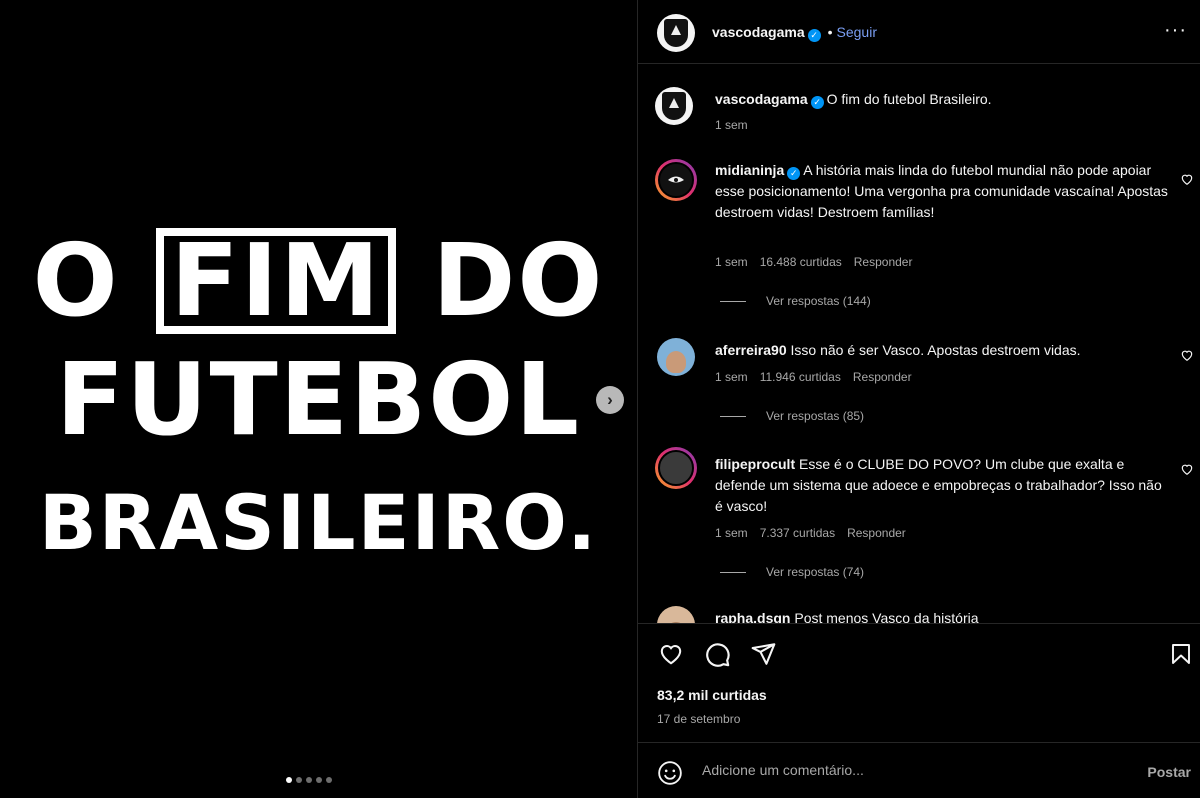 This screenshot has width=1200, height=798. I want to click on author-avatar, so click(676, 33).